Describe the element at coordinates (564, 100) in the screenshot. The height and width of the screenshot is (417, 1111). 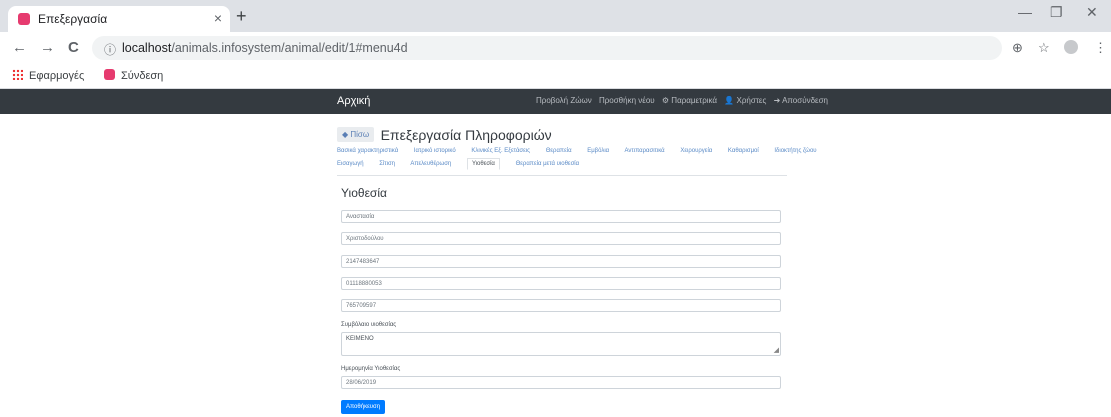
I see `nav-view-animals: Προβολή Ζώων` at that location.